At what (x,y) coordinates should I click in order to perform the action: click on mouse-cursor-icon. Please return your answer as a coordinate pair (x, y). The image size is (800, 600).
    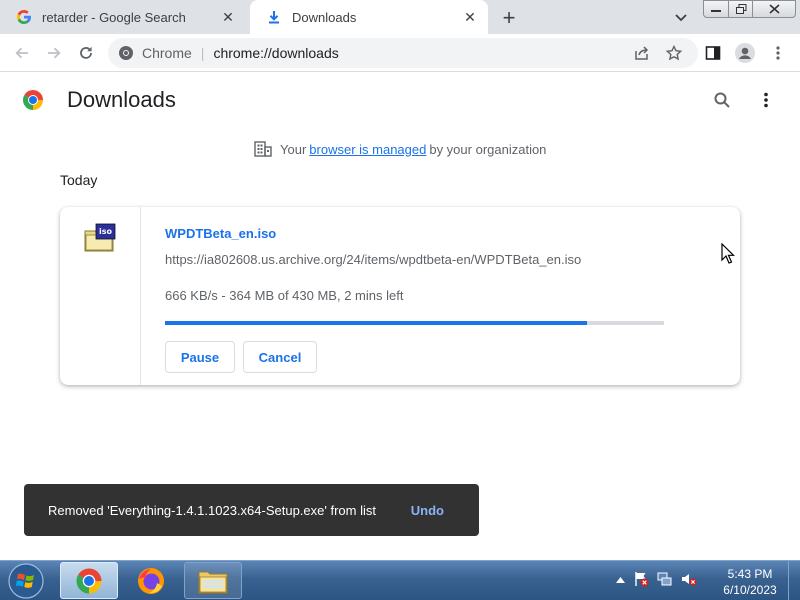
    Looking at the image, I should click on (728, 253).